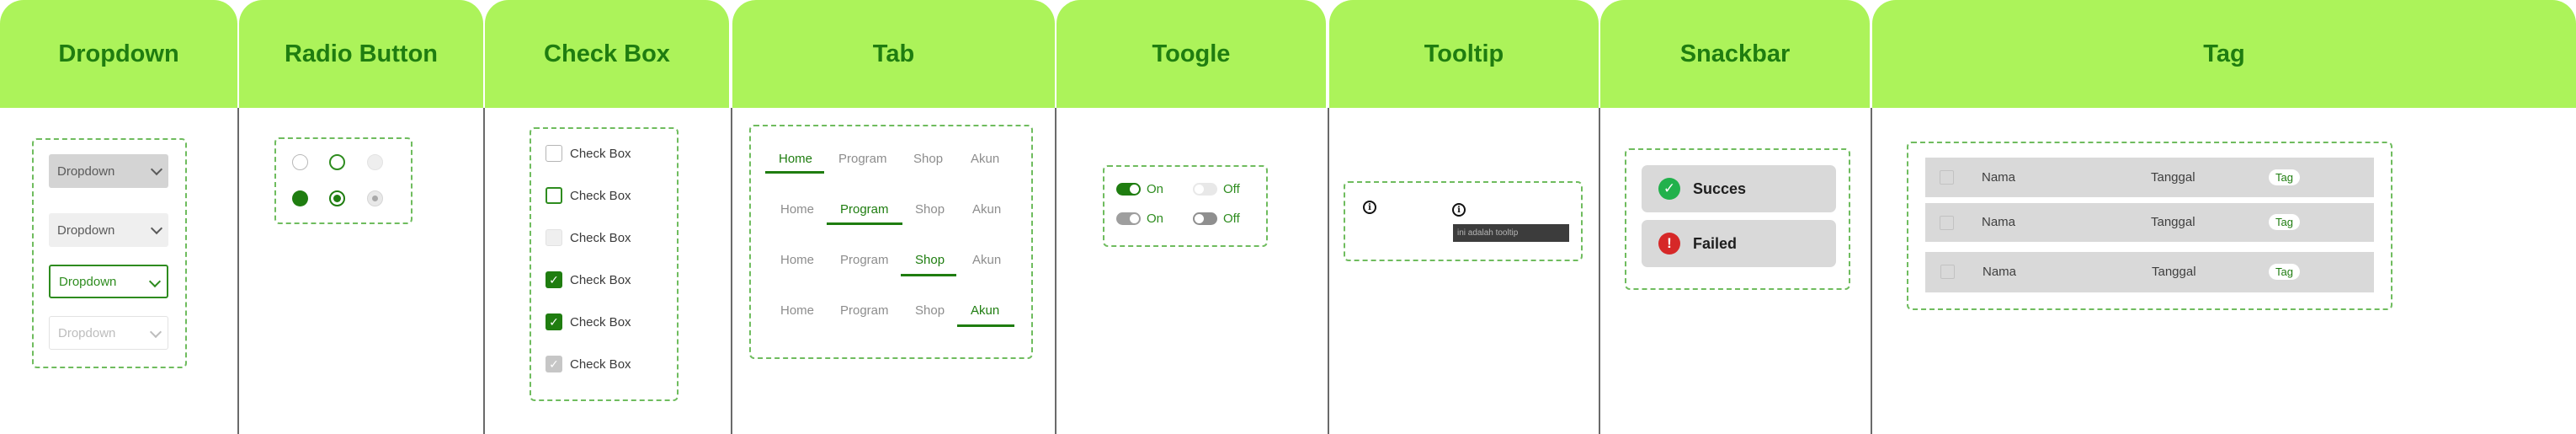 Image resolution: width=2576 pixels, height=434 pixels. What do you see at coordinates (554, 195) in the screenshot?
I see `checkbox-unchecked-hover` at bounding box center [554, 195].